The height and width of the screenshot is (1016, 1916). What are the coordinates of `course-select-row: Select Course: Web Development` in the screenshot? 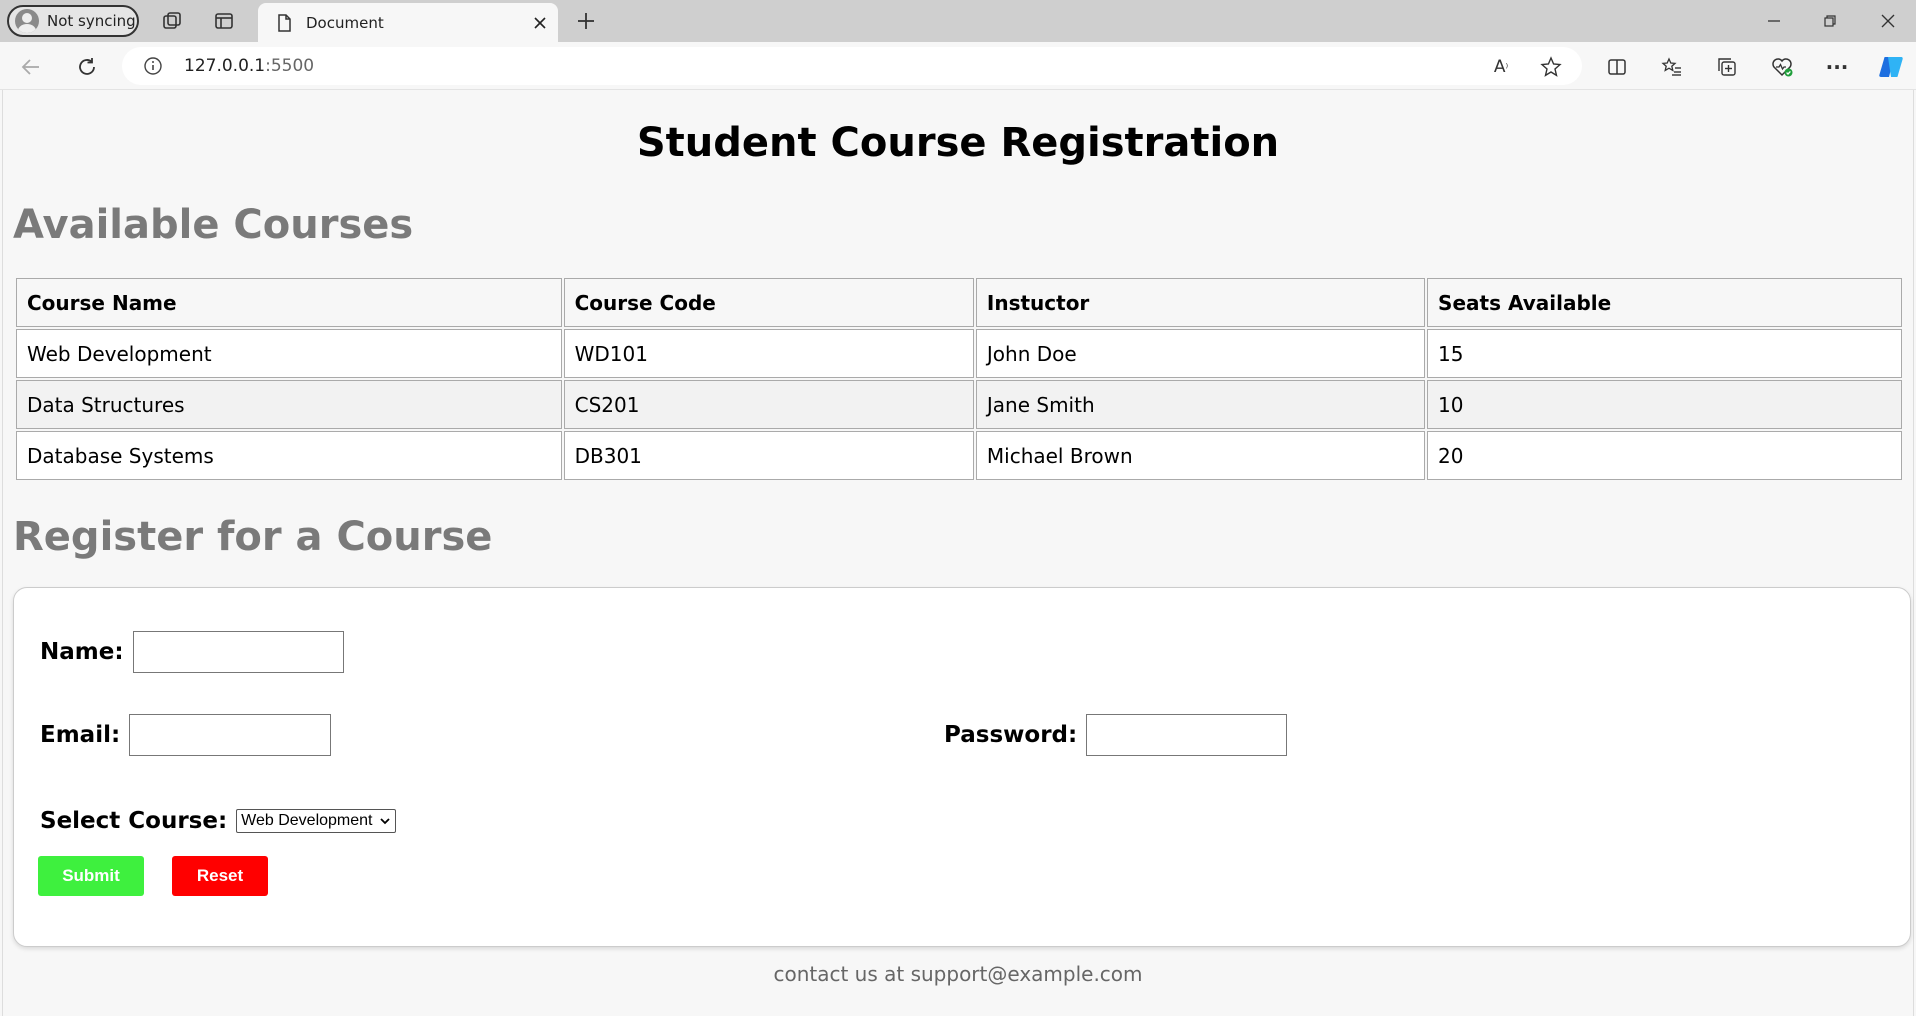 It's located at (218, 821).